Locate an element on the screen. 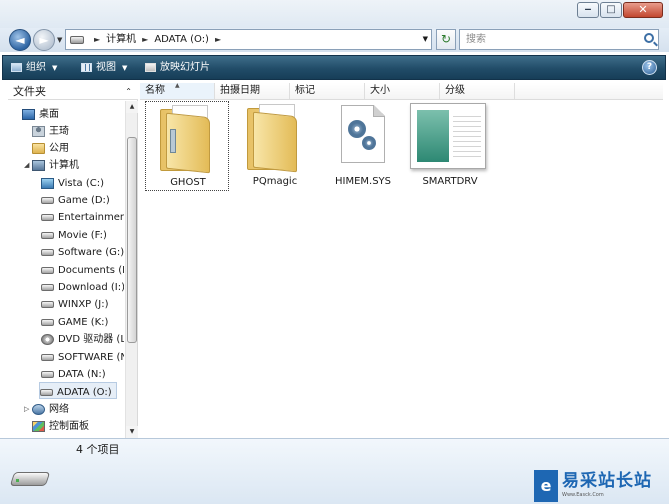 The width and height of the screenshot is (669, 504). user-folder-icon is located at coordinates (38, 131).